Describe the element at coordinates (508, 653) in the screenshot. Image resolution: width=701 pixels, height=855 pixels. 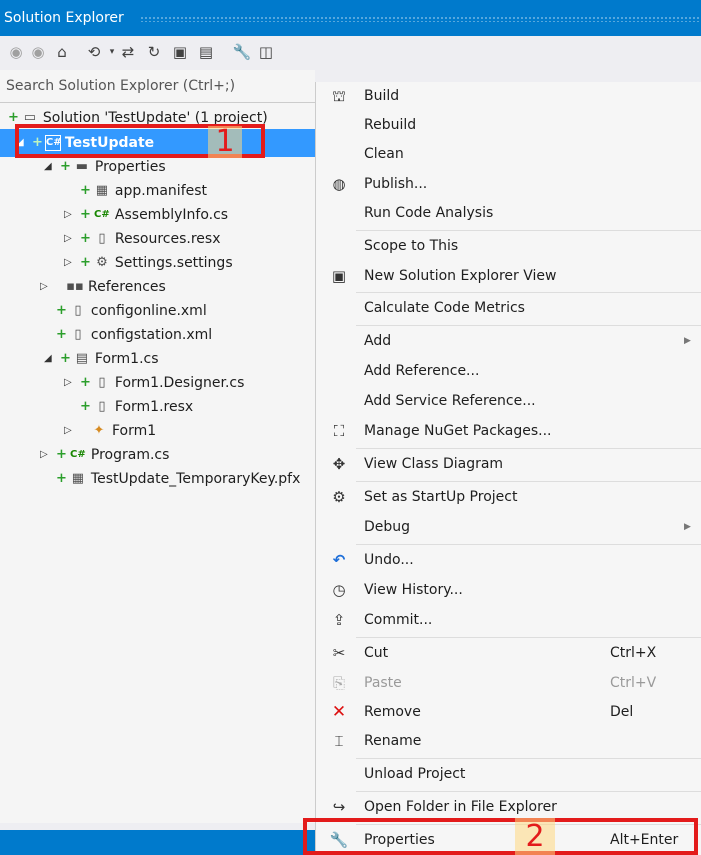
I see `menu-item-cut: ✂ Cut Ctrl+X` at that location.